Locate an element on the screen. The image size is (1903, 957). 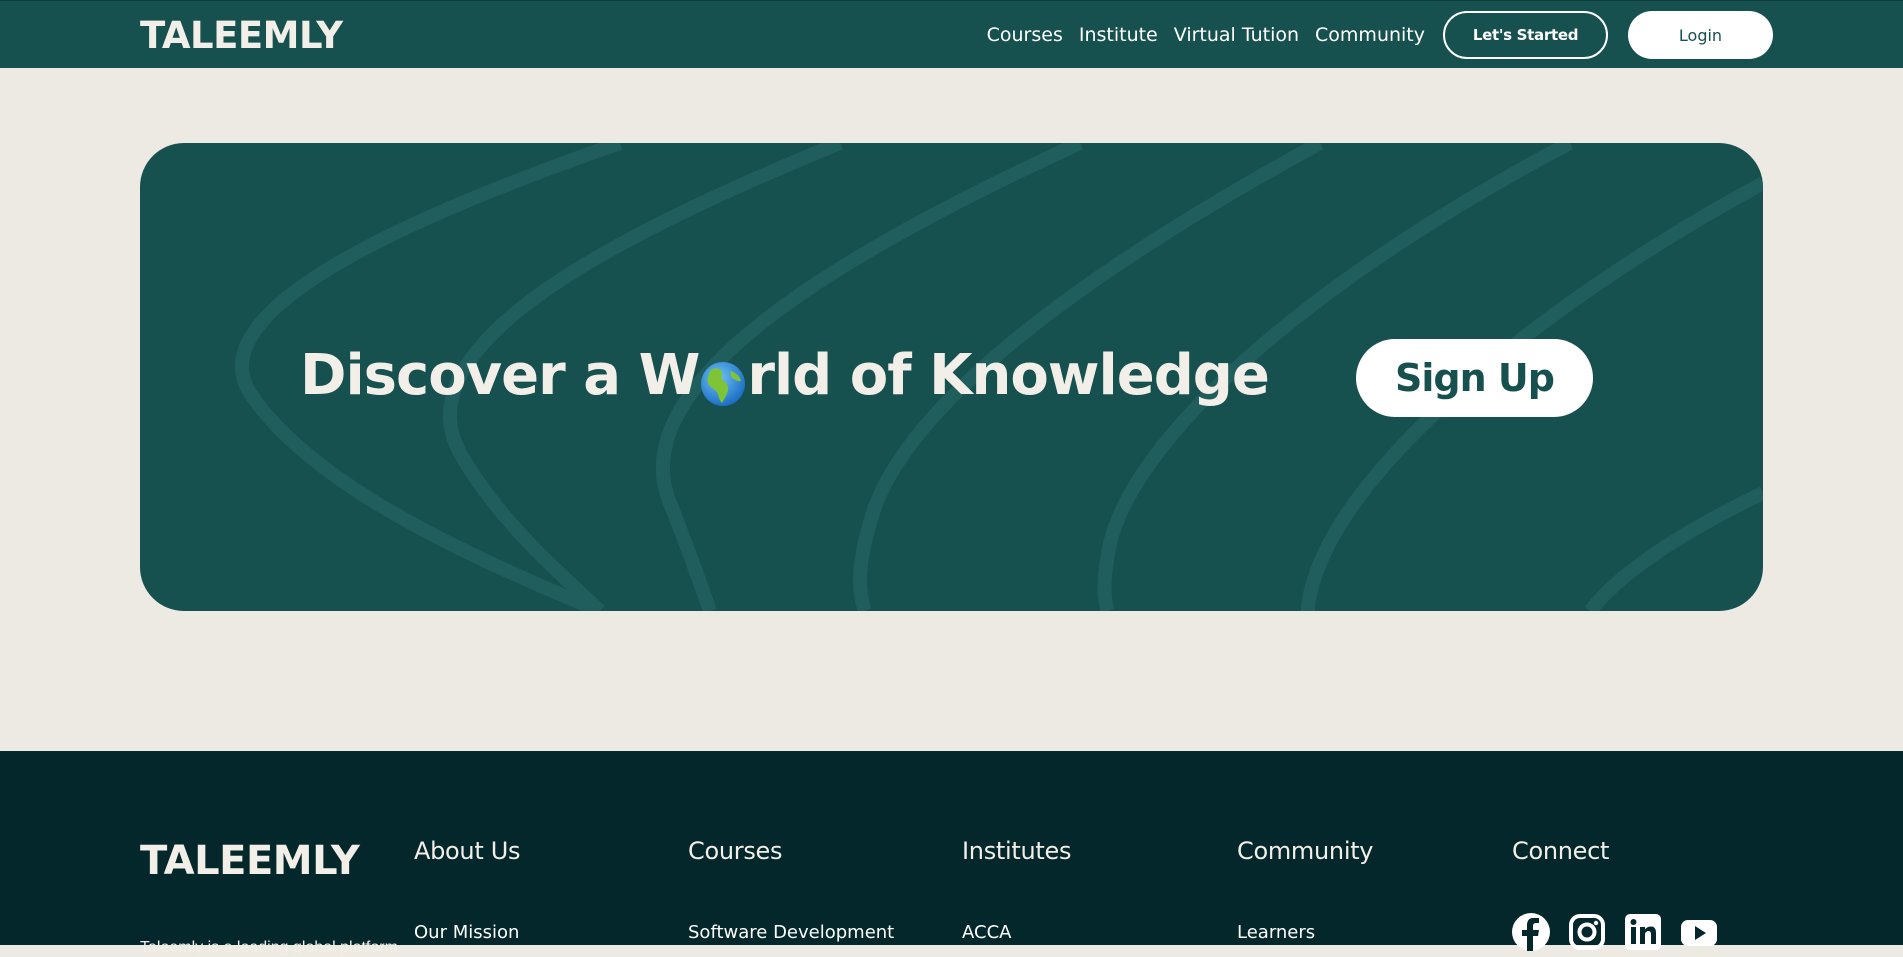
sign-up-button: Sign Up is located at coordinates (1474, 378).